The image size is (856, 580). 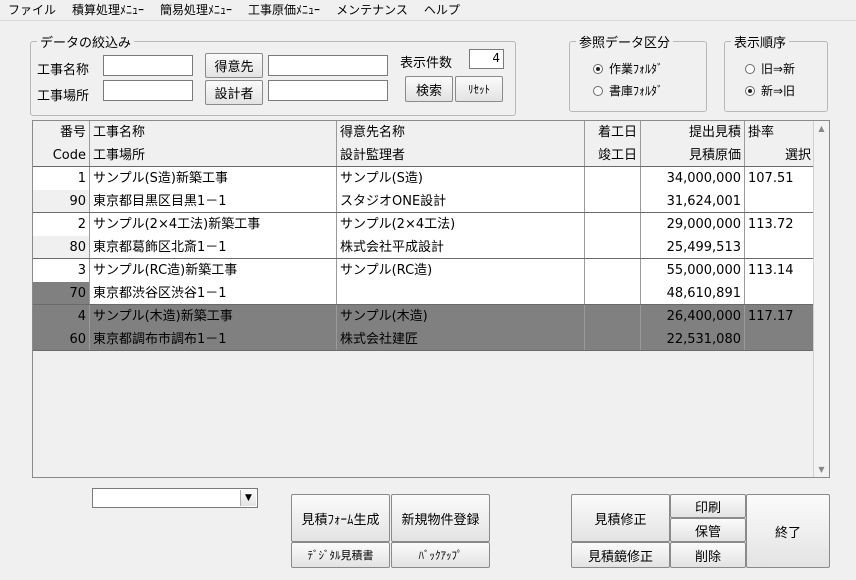 I want to click on radio-work-folder: 作業ﾌｫﾙﾀﾞ, so click(x=628, y=68).